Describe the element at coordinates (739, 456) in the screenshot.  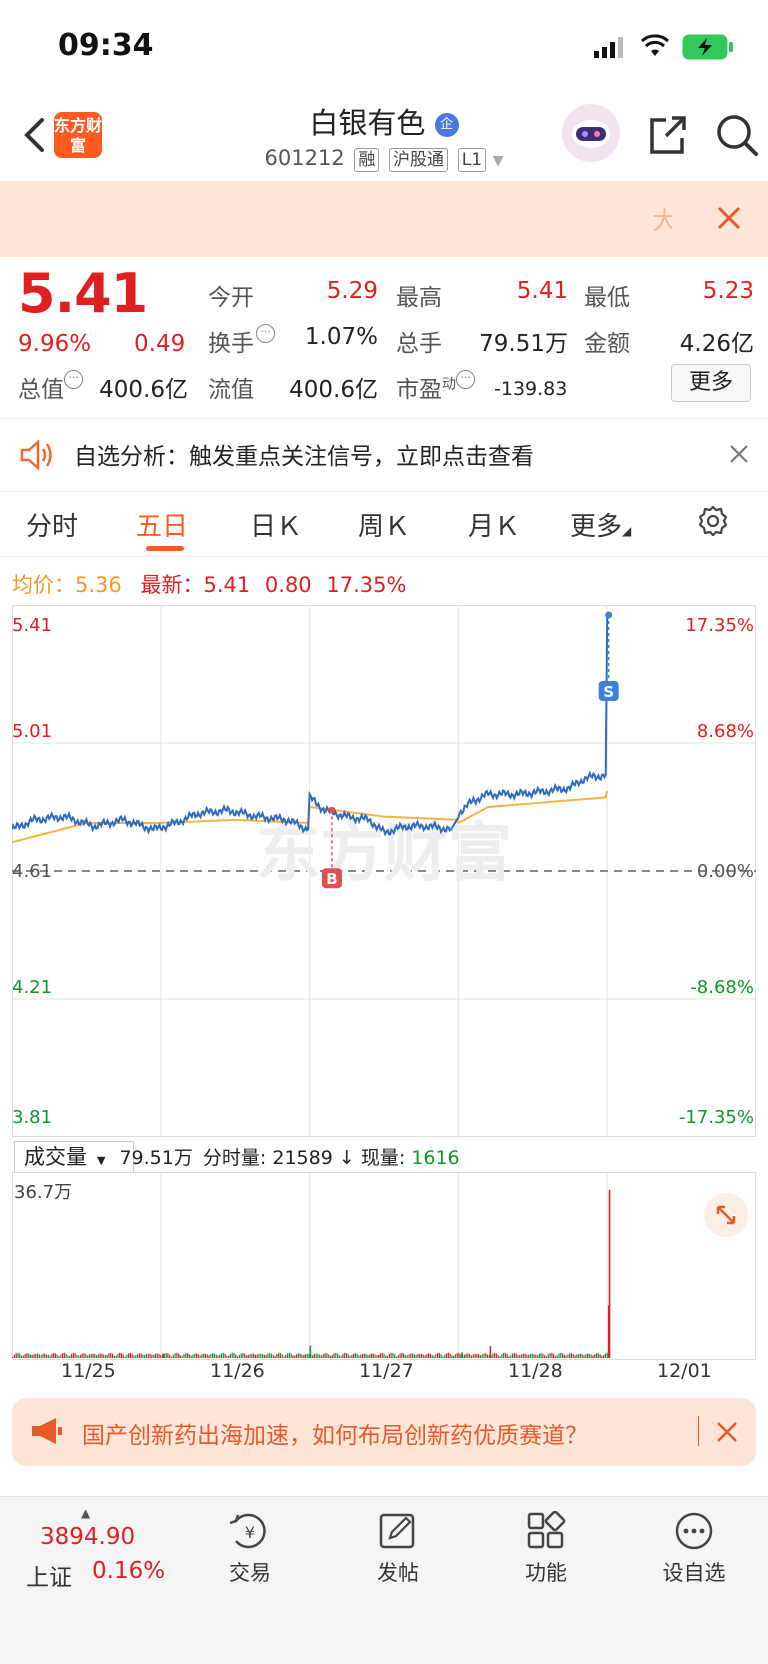
I see `notice-close-icon` at that location.